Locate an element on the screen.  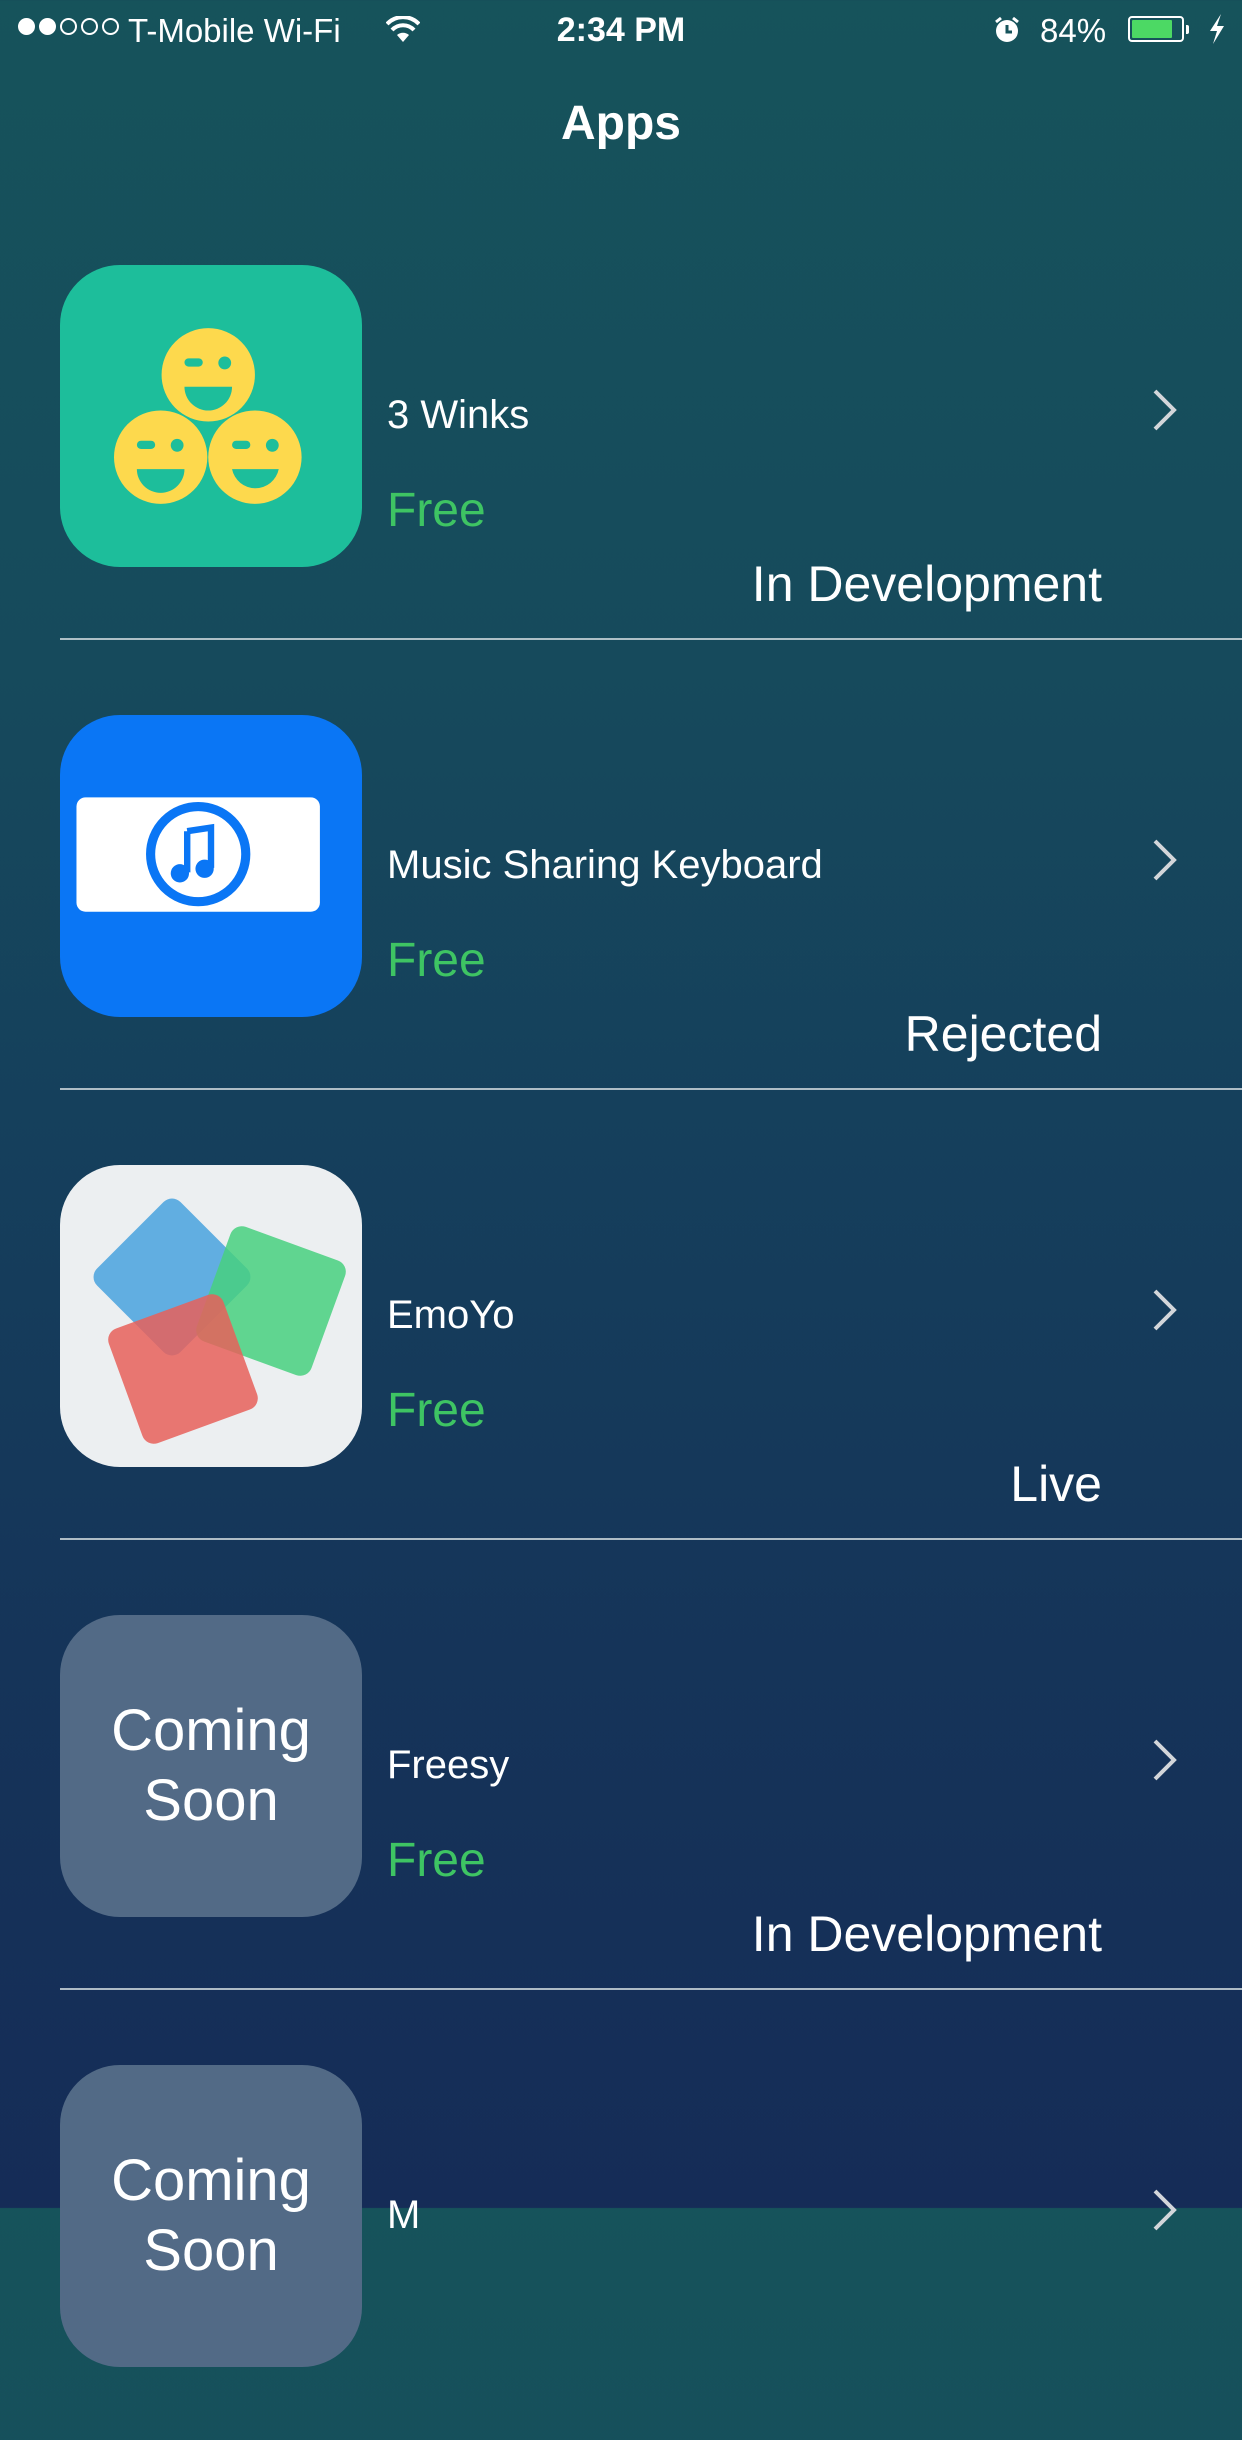
battery-nub is located at coordinates (1187, 29).